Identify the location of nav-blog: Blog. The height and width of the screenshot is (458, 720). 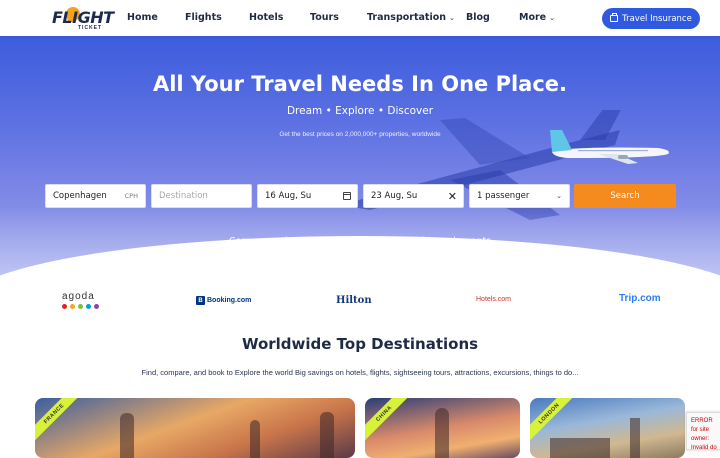
(478, 17).